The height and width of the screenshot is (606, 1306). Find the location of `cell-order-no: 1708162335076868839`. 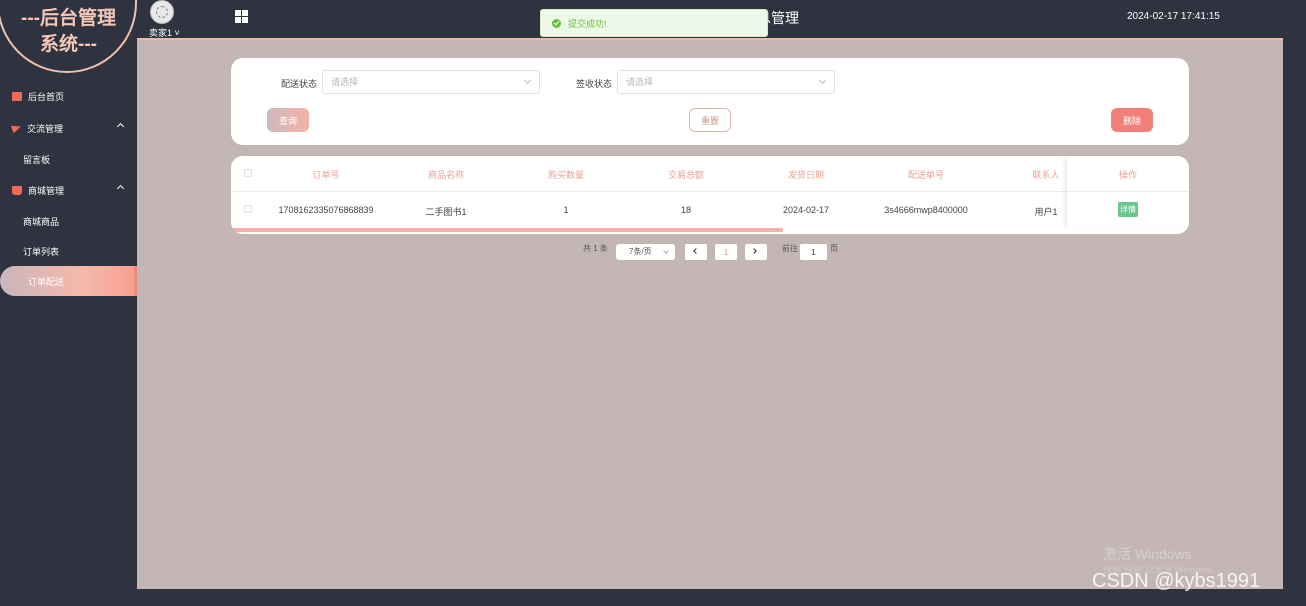

cell-order-no: 1708162335076868839 is located at coordinates (326, 210).